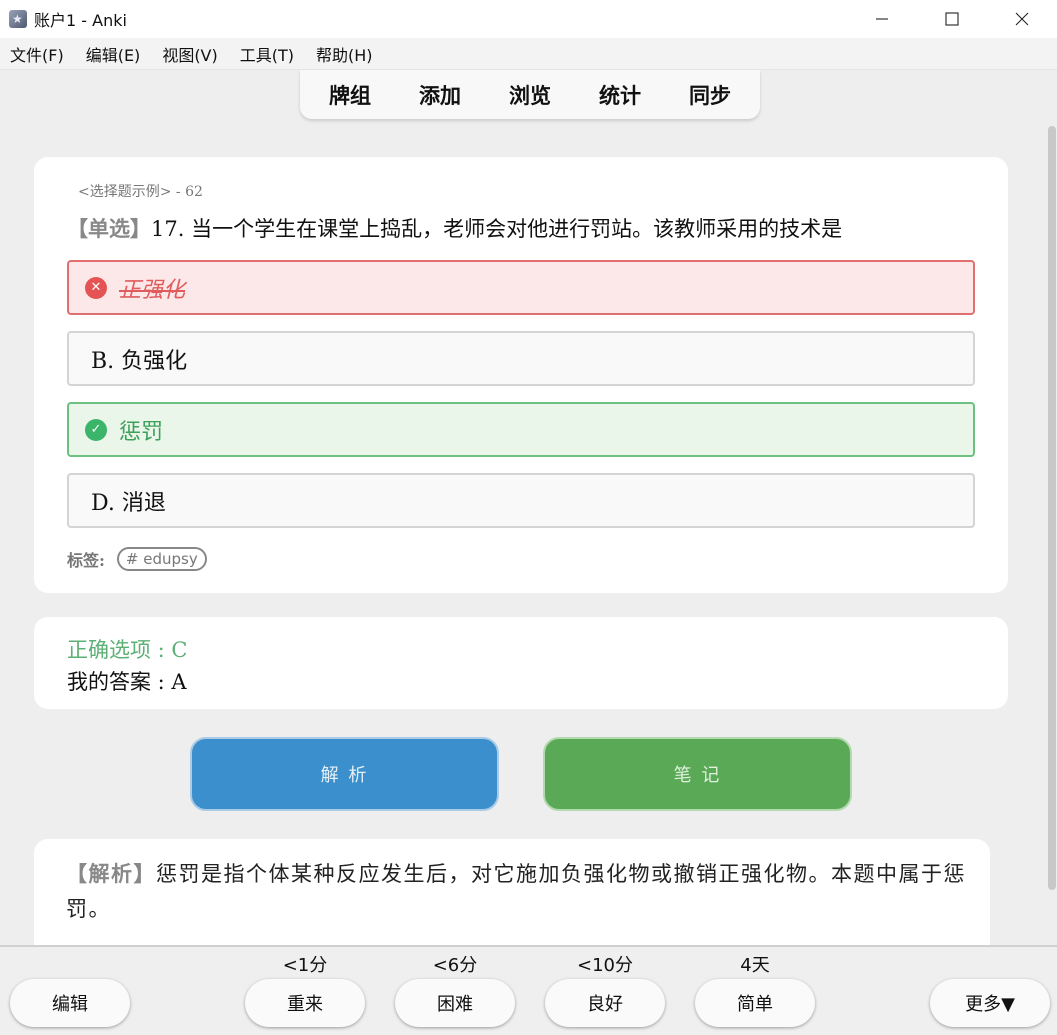 The image size is (1057, 1035). I want to click on tags-label: 标签:, so click(86, 560).